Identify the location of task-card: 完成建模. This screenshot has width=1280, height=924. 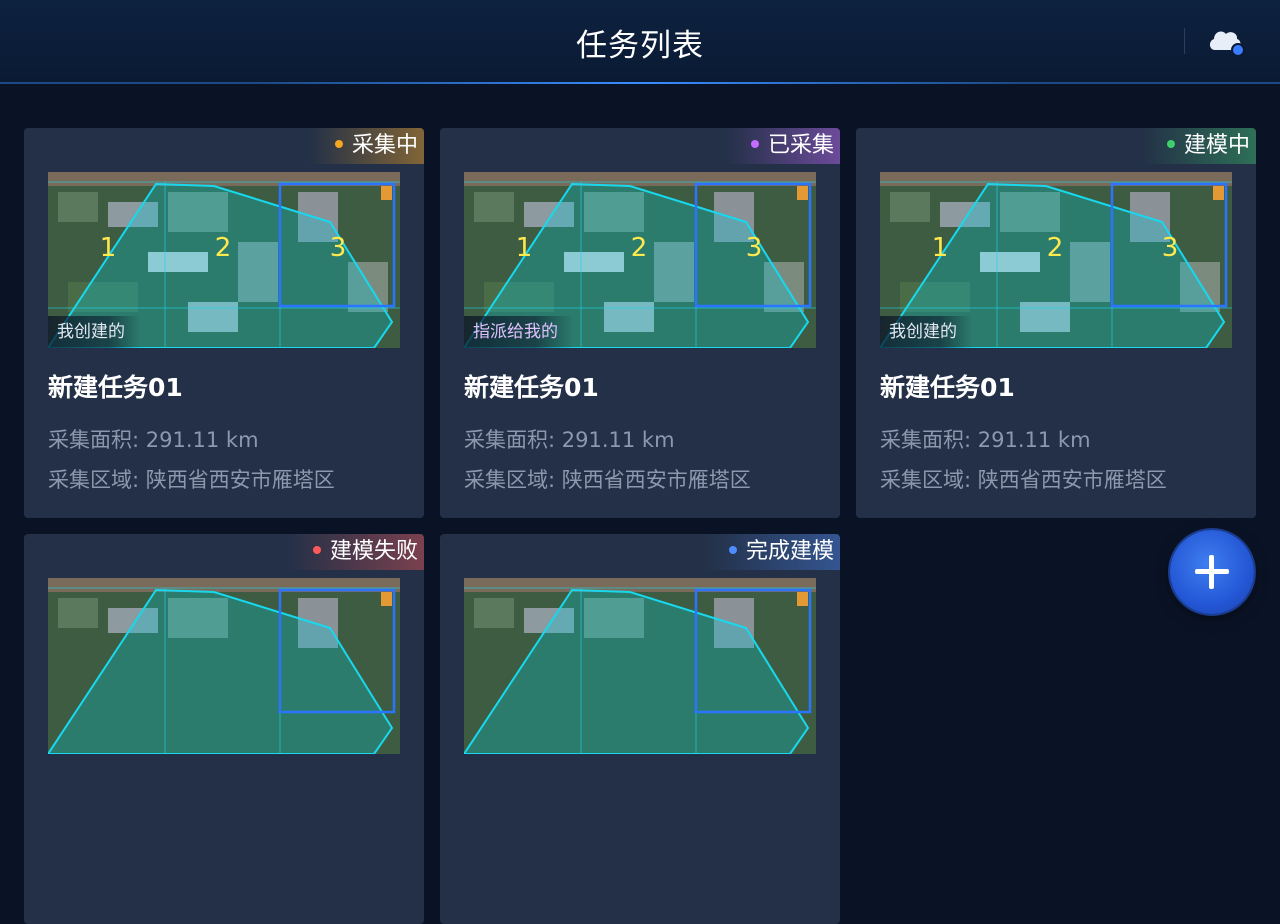
(640, 729).